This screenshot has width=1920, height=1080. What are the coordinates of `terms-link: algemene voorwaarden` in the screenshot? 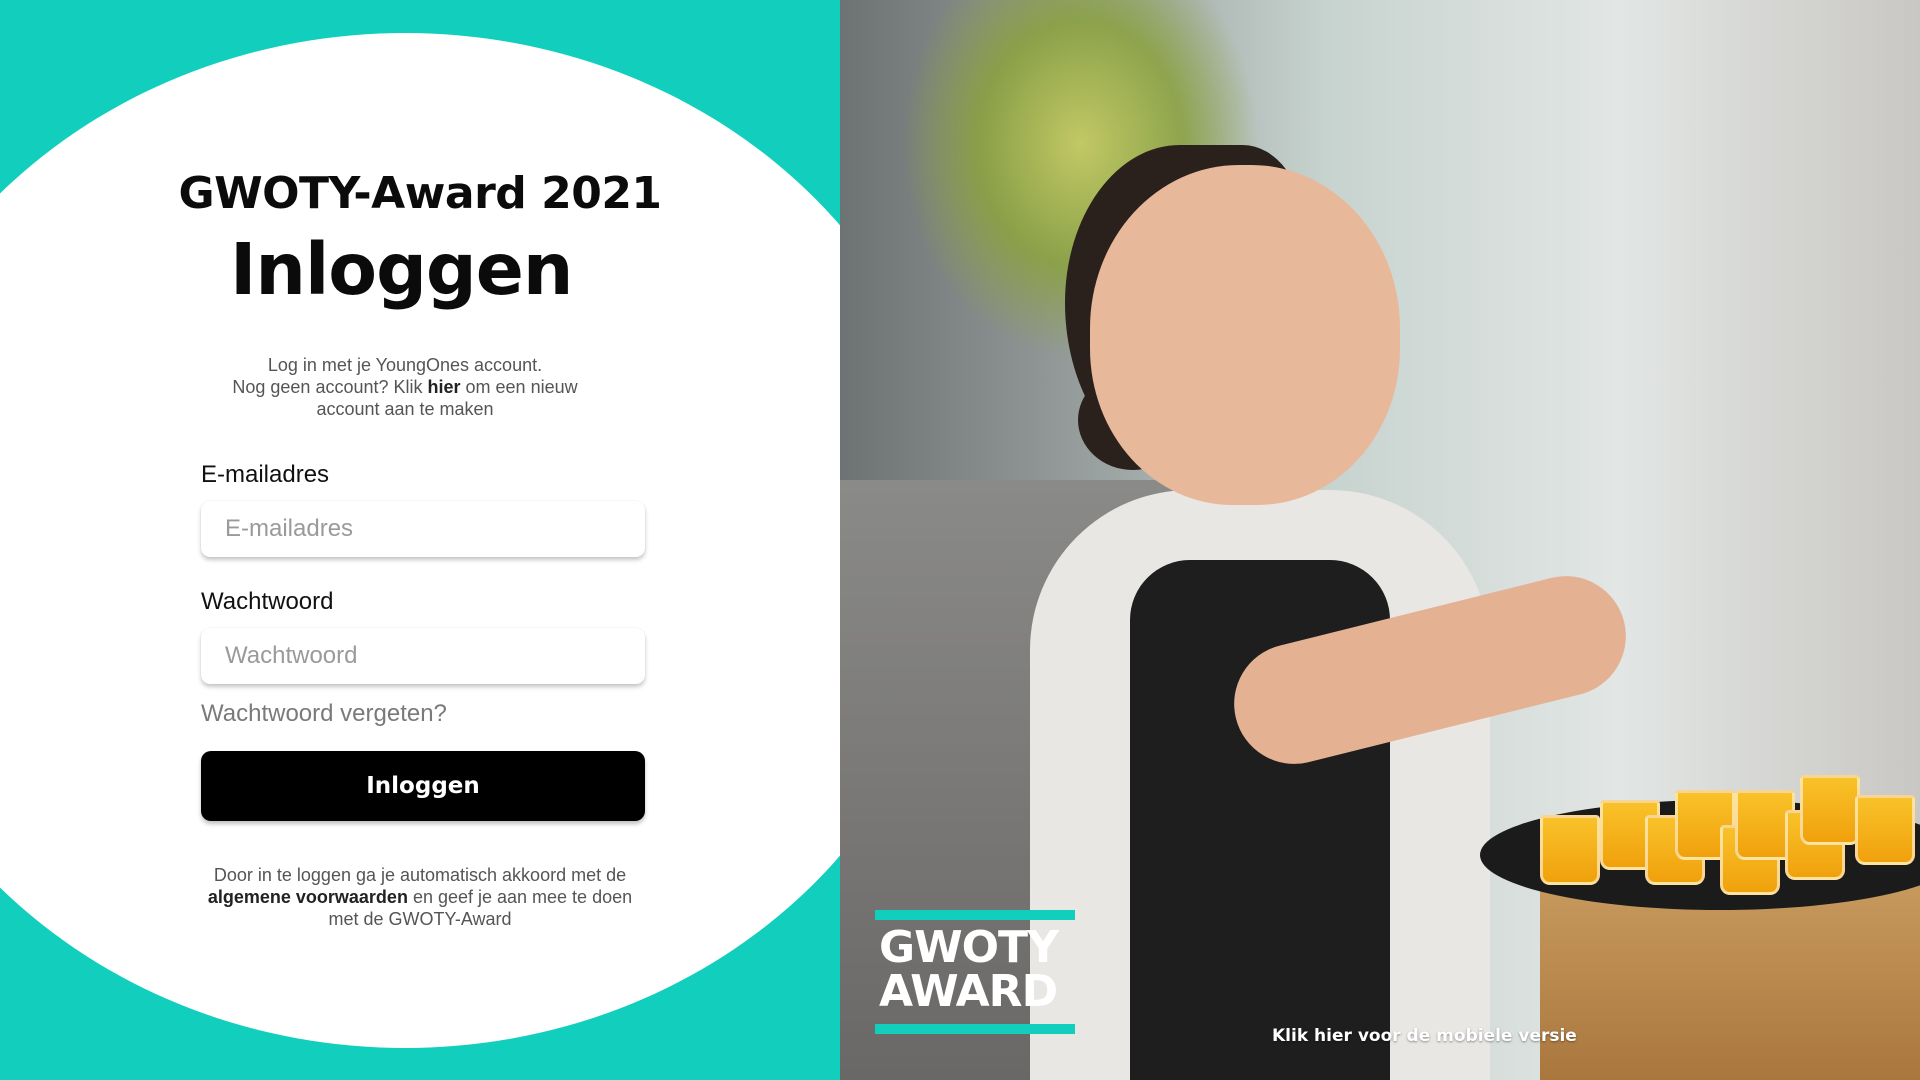 It's located at (308, 897).